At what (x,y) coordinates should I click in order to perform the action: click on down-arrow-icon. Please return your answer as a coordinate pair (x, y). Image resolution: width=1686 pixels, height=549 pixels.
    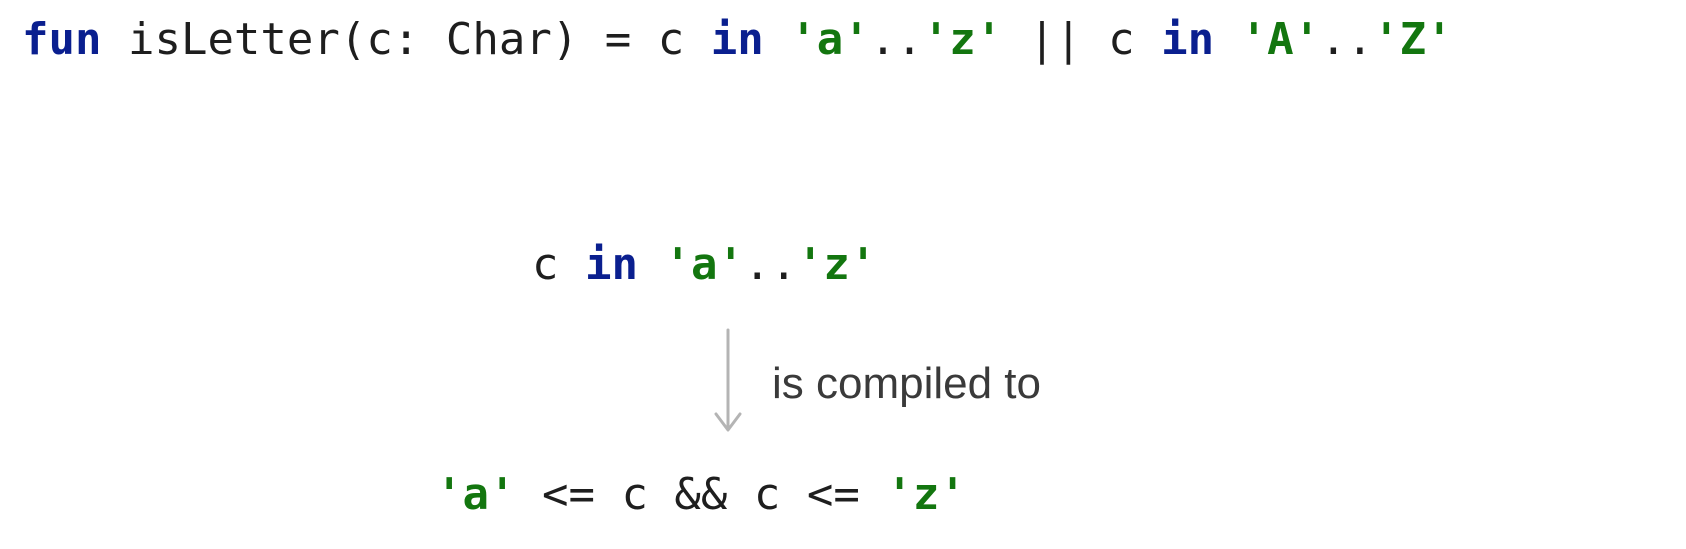
    Looking at the image, I should click on (728, 380).